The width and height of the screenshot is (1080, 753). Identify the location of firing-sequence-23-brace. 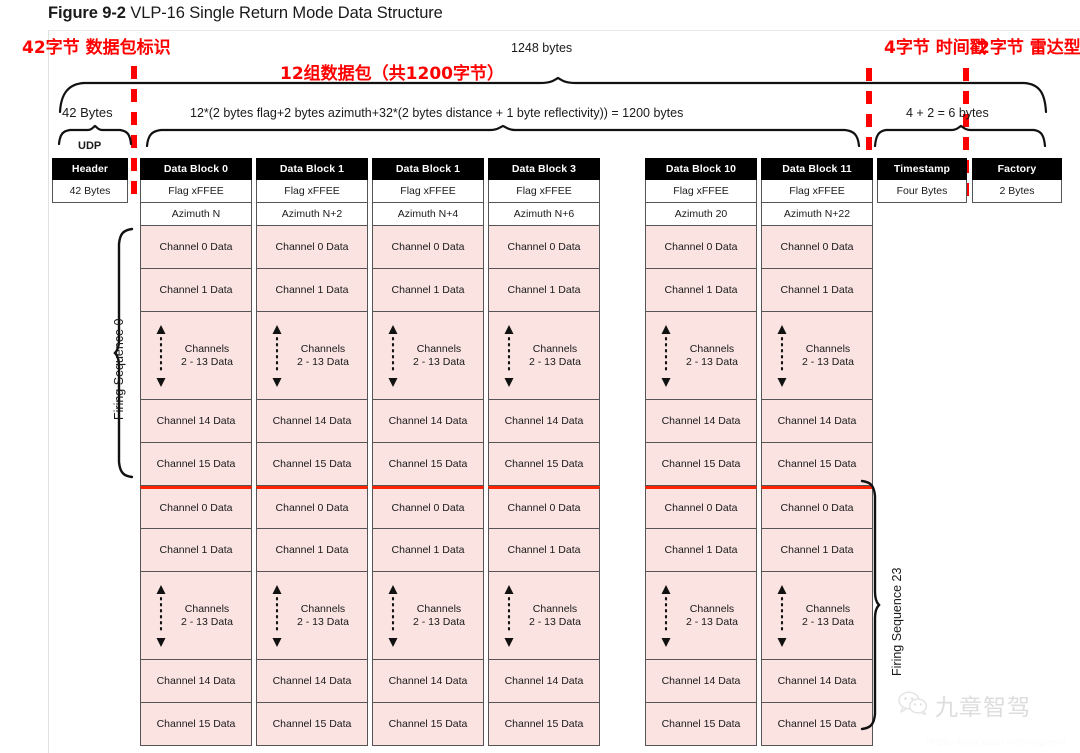
(870, 605).